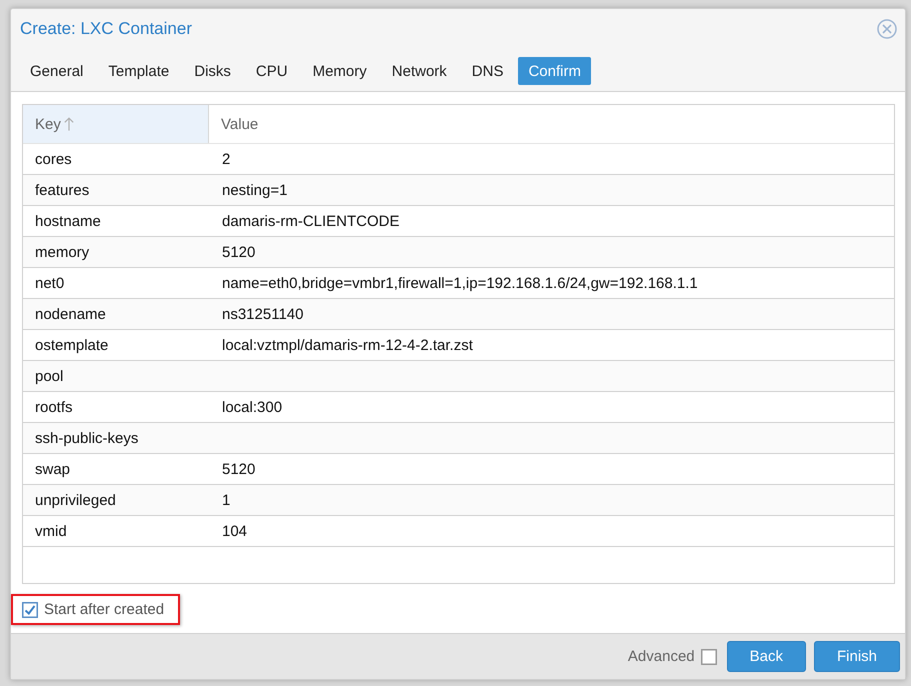  I want to click on table-cell: pool, so click(49, 376).